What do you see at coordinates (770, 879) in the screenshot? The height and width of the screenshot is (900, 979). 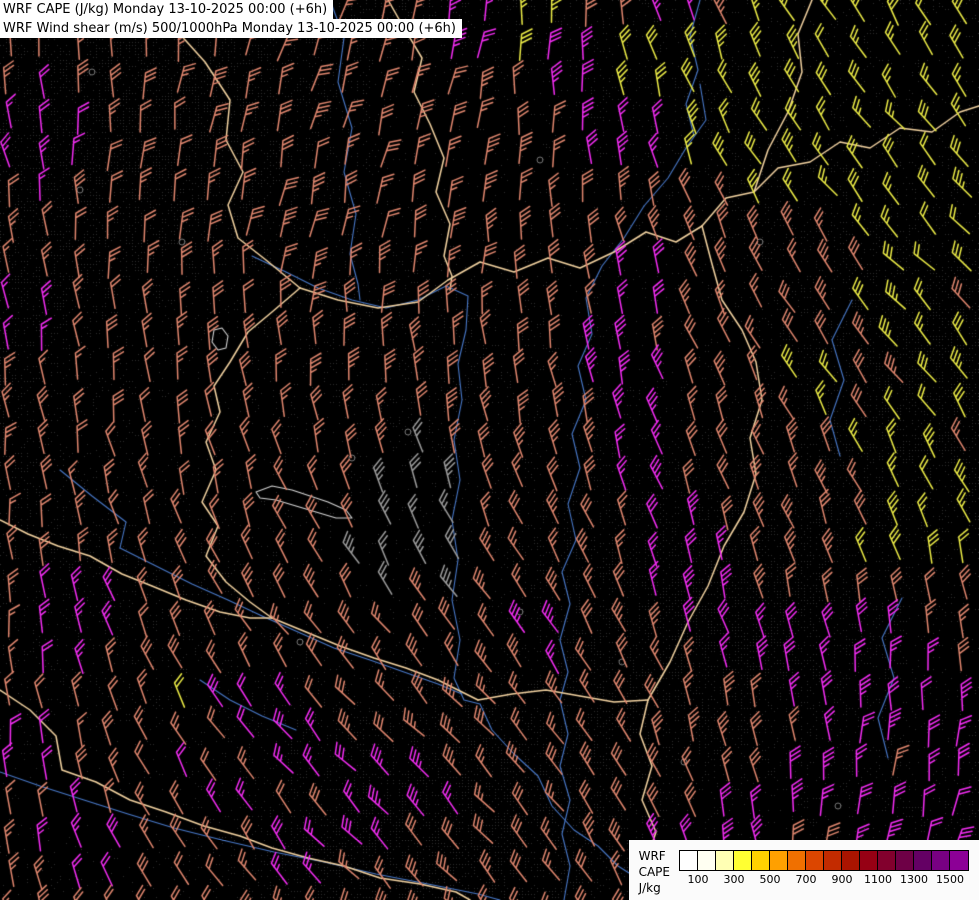 I see `legend-tick-label: 500` at bounding box center [770, 879].